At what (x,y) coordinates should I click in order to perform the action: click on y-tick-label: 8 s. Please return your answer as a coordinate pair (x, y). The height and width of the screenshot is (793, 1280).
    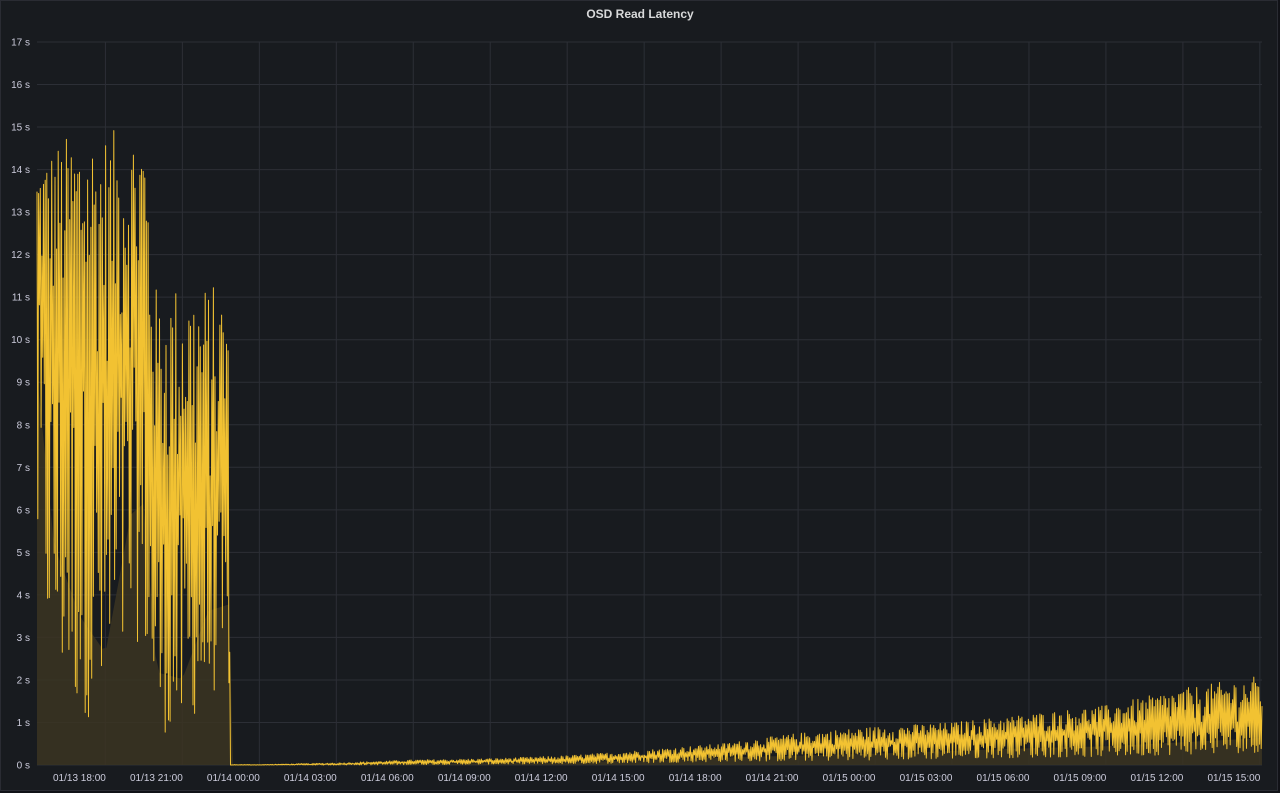
    Looking at the image, I should click on (23, 425).